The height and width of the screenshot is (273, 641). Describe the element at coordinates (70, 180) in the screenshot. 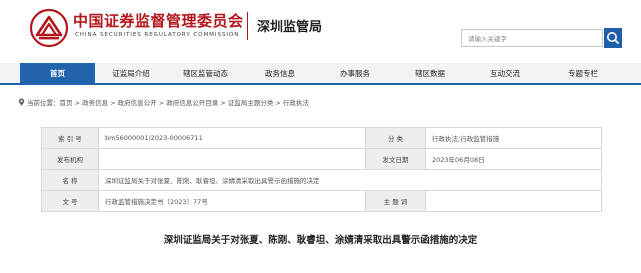

I see `name-label: 名 称` at that location.